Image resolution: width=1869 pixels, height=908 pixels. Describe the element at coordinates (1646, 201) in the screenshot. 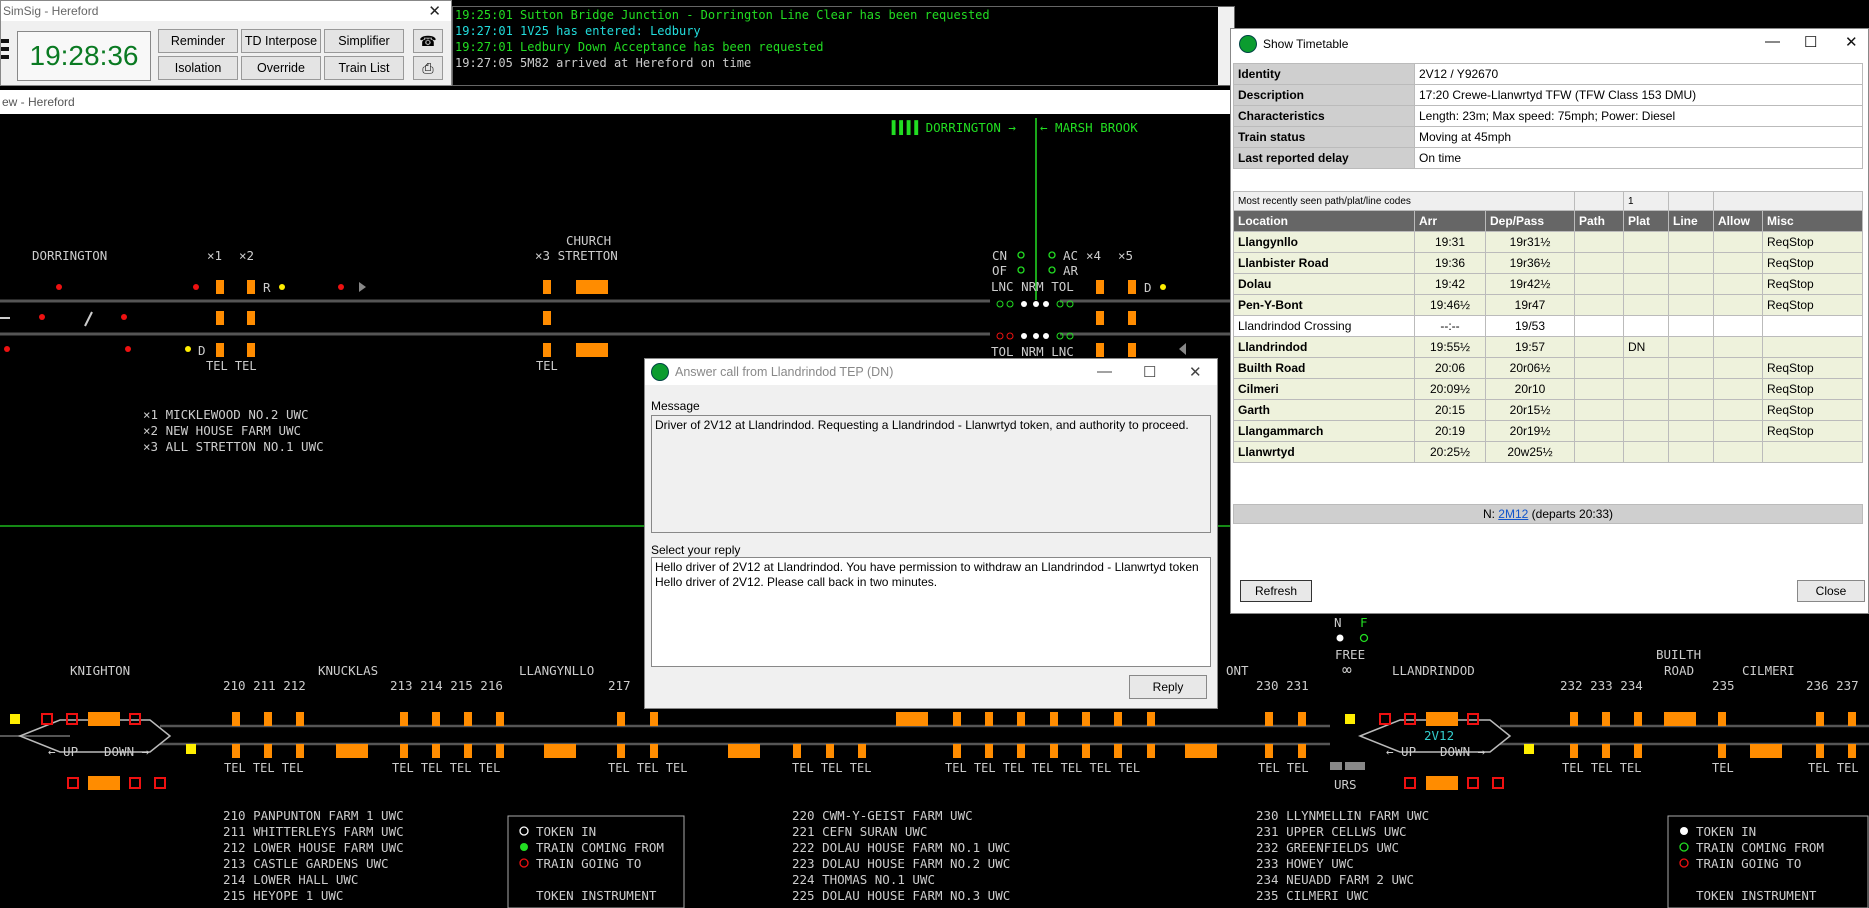

I see `recent-plat: 1` at that location.